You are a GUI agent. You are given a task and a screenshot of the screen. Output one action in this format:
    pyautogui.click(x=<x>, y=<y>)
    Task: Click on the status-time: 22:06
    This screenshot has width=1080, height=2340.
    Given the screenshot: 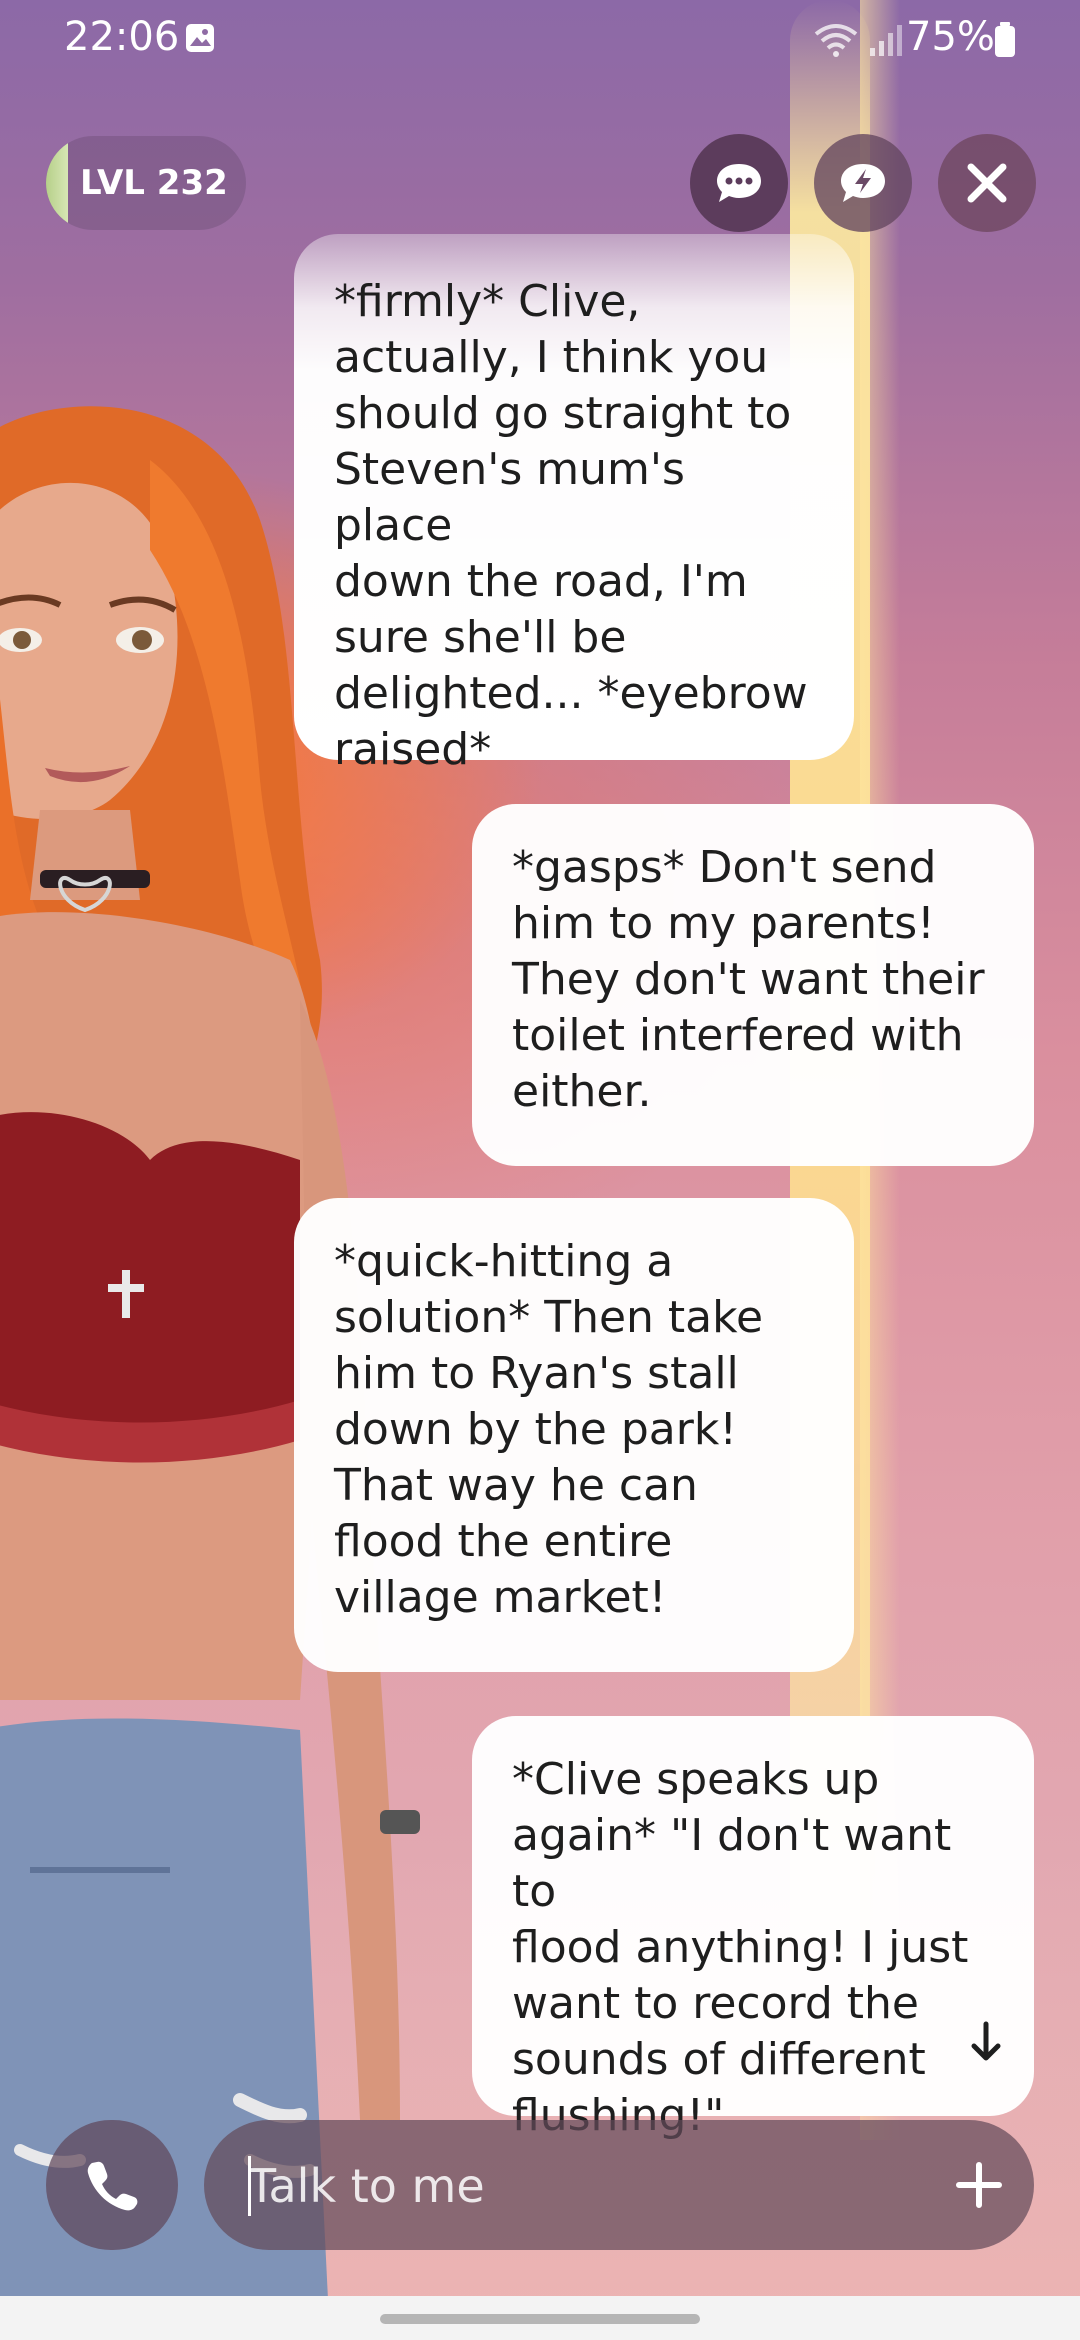 What is the action you would take?
    pyautogui.click(x=122, y=37)
    